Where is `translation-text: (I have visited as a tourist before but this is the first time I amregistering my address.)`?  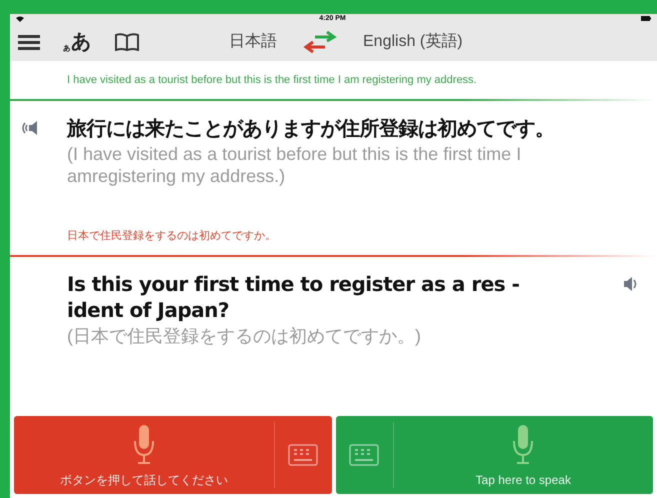
translation-text: (I have visited as a tourist before but this is the first time I amregistering my address.) is located at coordinates (294, 165).